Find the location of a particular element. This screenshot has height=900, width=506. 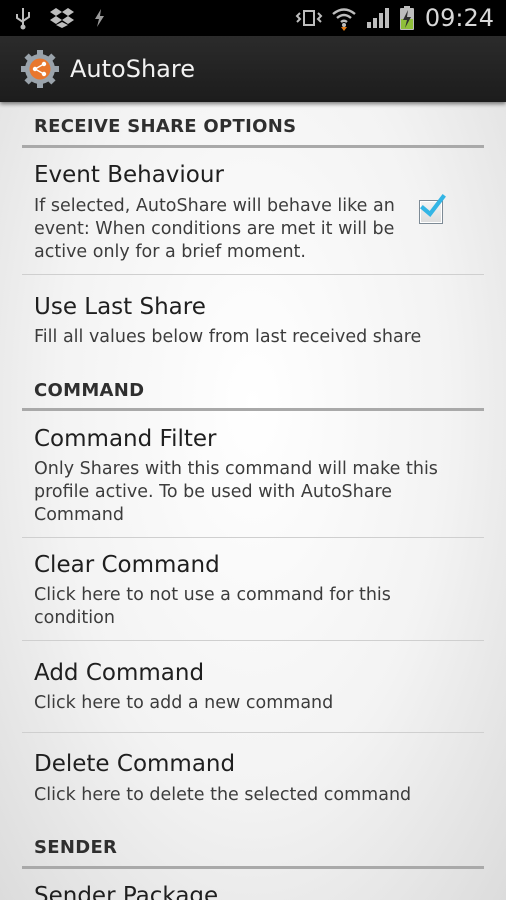

section-header-sender: SENDER is located at coordinates (76, 847).